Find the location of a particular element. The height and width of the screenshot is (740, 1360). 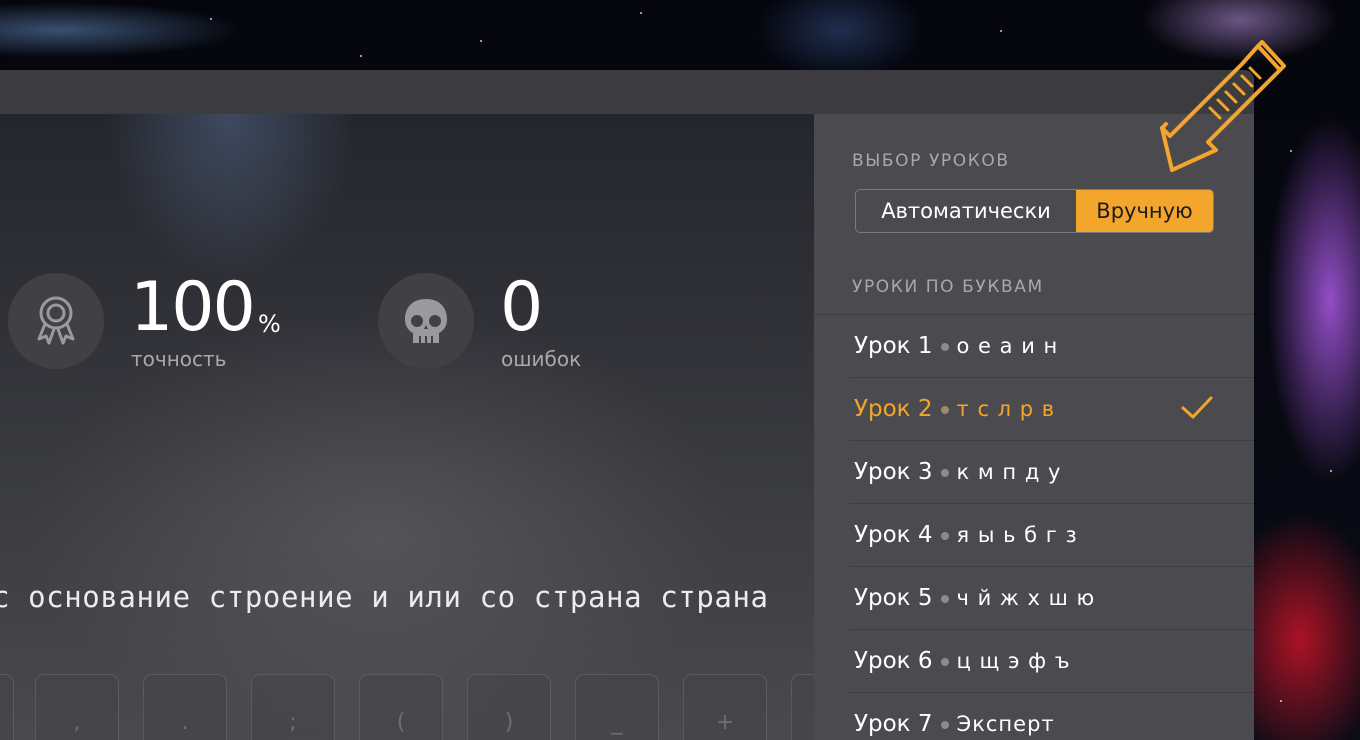

lesson-mode-segmented-control: Автоматически Вручную is located at coordinates (1034, 211).